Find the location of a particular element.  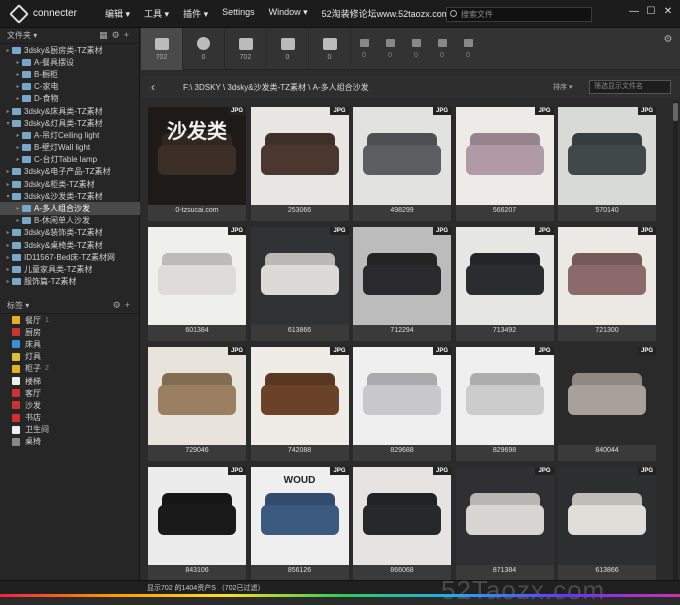

menu-item: Window ▾ is located at coordinates (288, 13).